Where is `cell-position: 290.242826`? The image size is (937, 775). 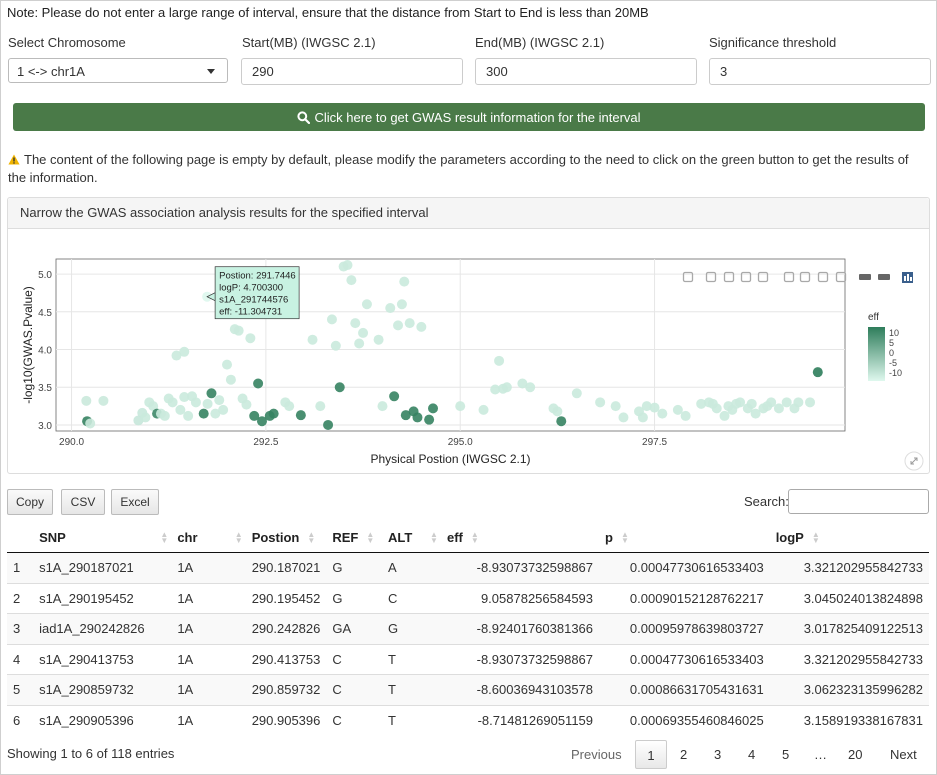
cell-position: 290.242826 is located at coordinates (286, 628).